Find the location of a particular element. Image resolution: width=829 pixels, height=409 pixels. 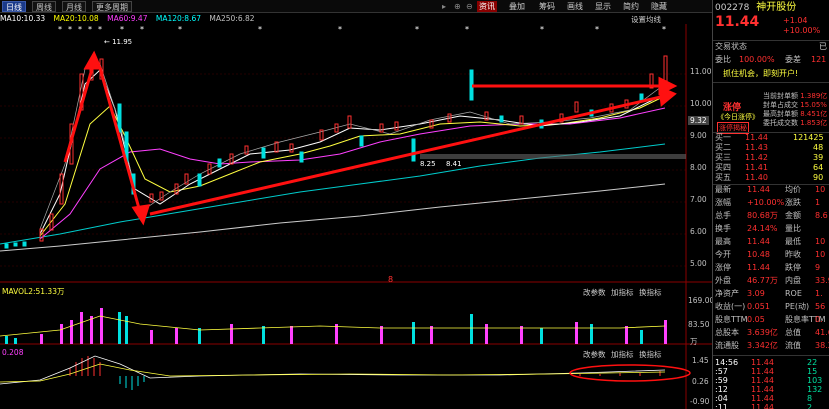

volume-tick: 83.50 is located at coordinates (699, 324).